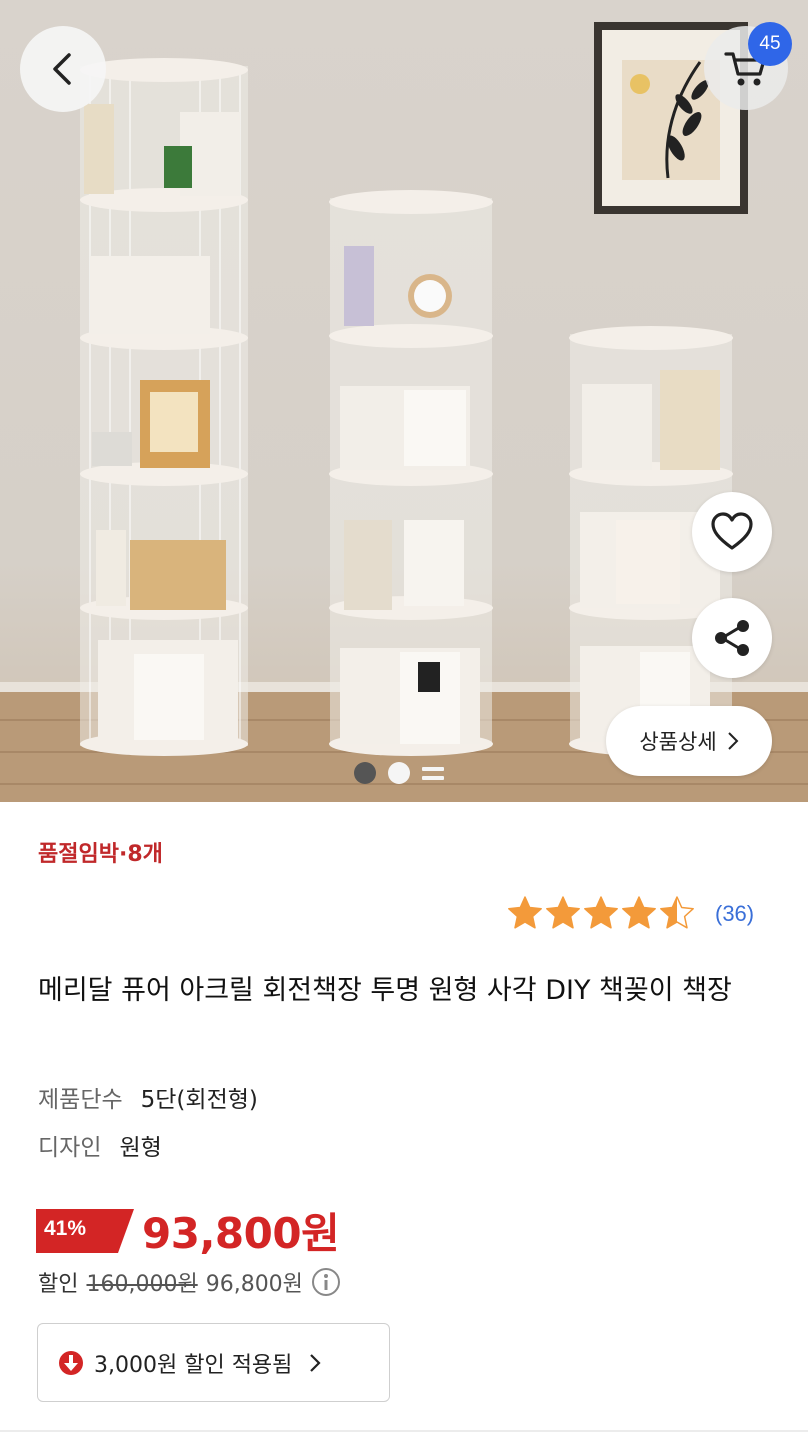 This screenshot has width=808, height=1440. I want to click on info-icon, so click(326, 1282).